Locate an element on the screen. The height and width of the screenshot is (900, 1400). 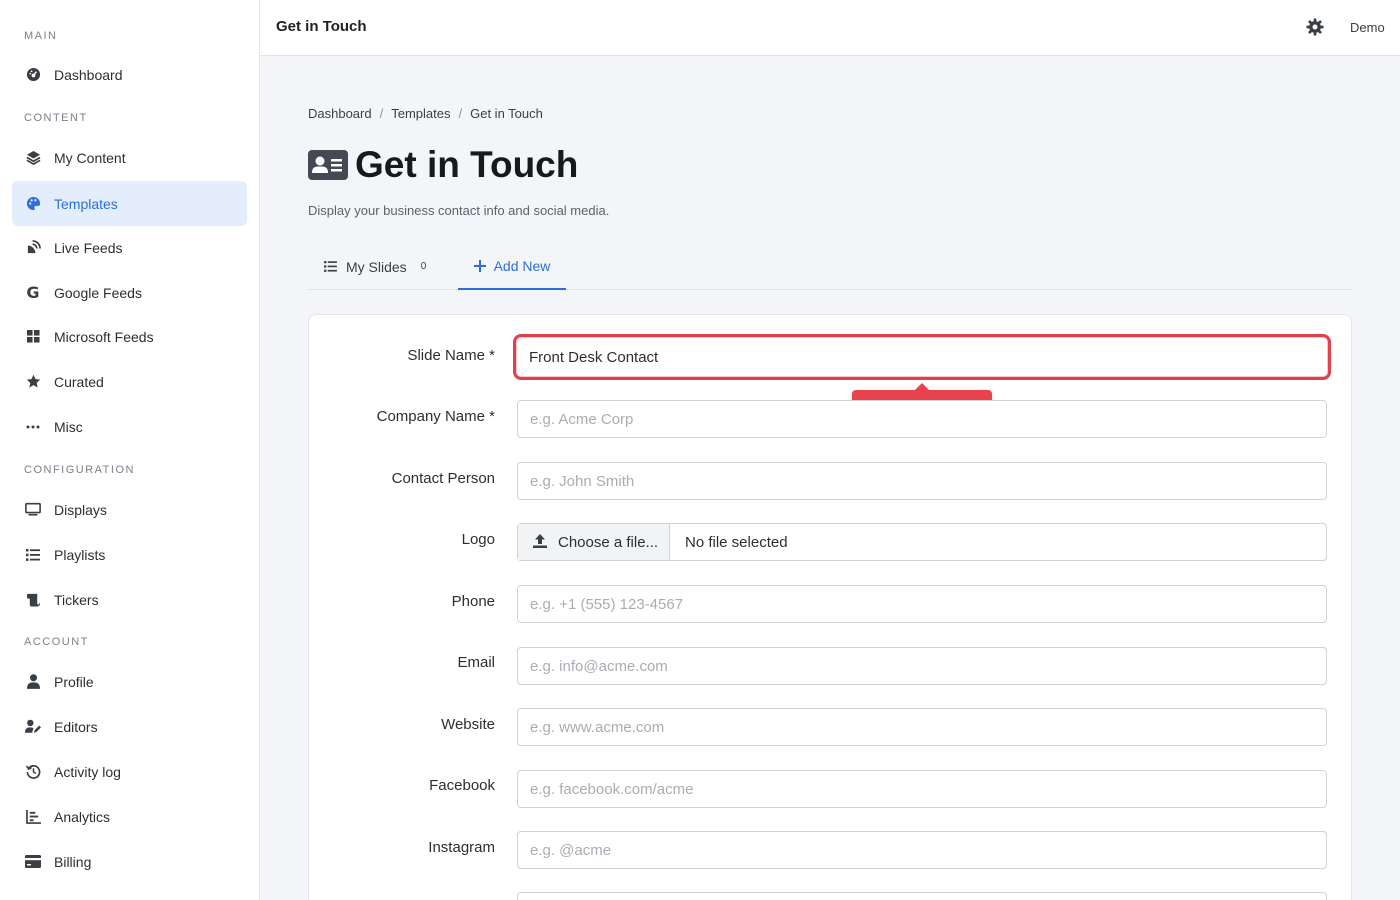
website-label: Website is located at coordinates (468, 724).